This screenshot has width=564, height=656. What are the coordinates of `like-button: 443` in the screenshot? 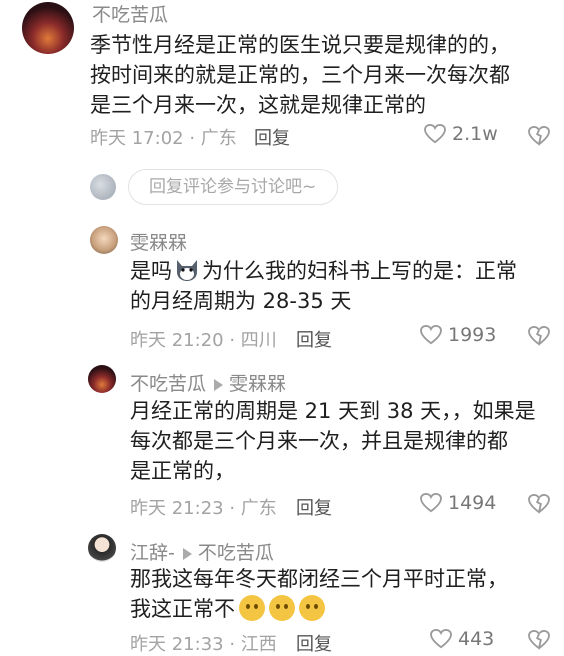 It's located at (462, 639).